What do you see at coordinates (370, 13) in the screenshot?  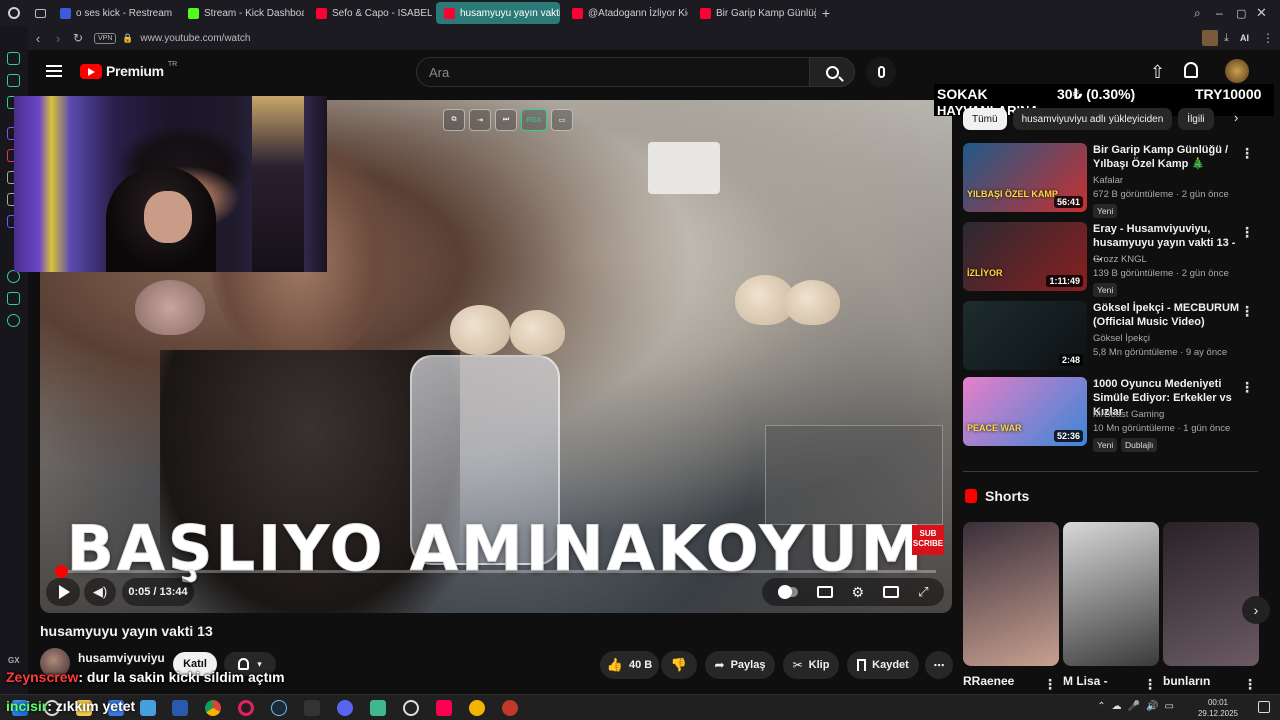 I see `browser-tab: Sefo & Capo - ISABEL` at bounding box center [370, 13].